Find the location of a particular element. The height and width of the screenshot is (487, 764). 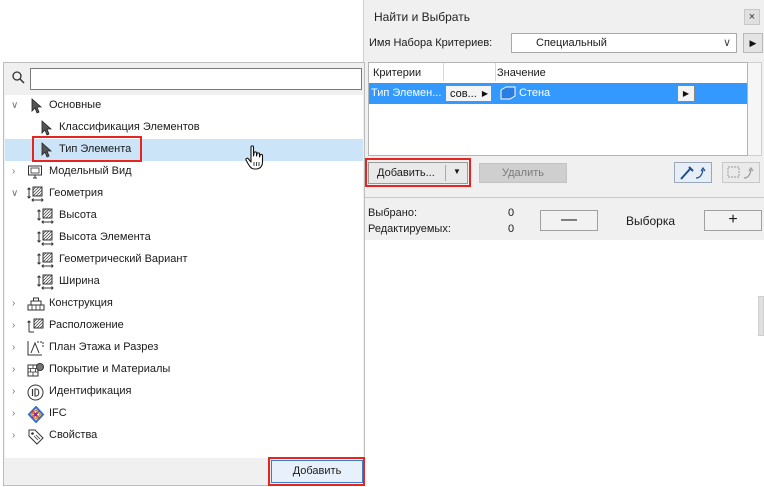

criteria-row: Тип Элемен... сов... ▶ Стена ▶ is located at coordinates (558, 93).